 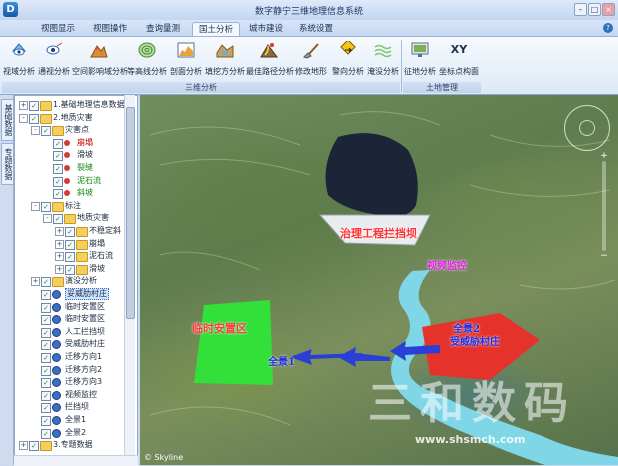 I want to click on spatial-influence-button: 空间影响域分析, so click(x=100, y=60).